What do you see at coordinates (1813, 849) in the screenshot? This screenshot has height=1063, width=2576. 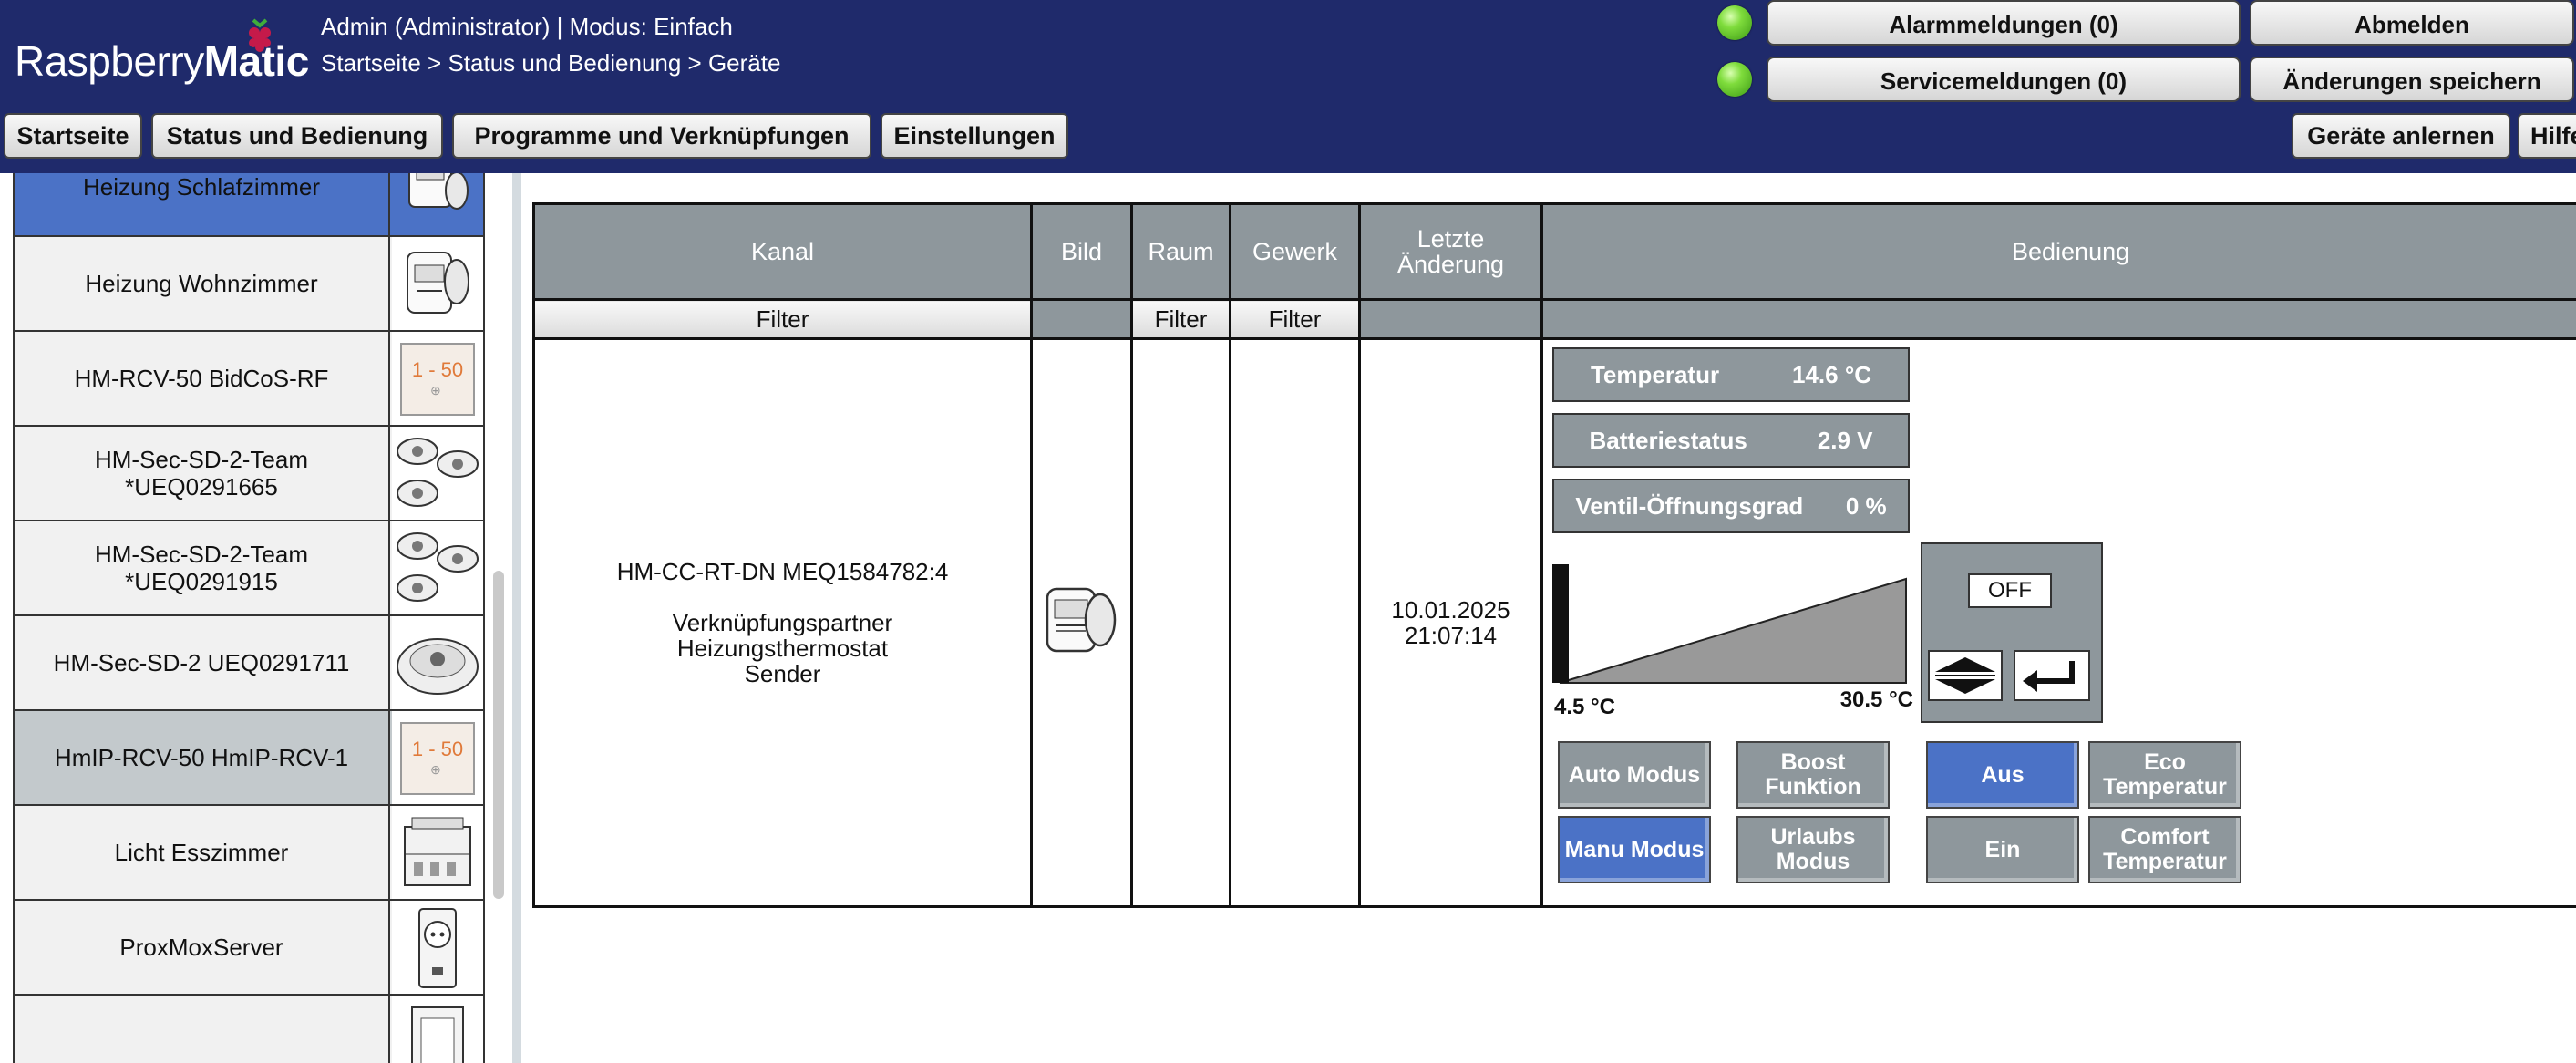 I see `vacation-mode-button: Urlaubs Modus` at bounding box center [1813, 849].